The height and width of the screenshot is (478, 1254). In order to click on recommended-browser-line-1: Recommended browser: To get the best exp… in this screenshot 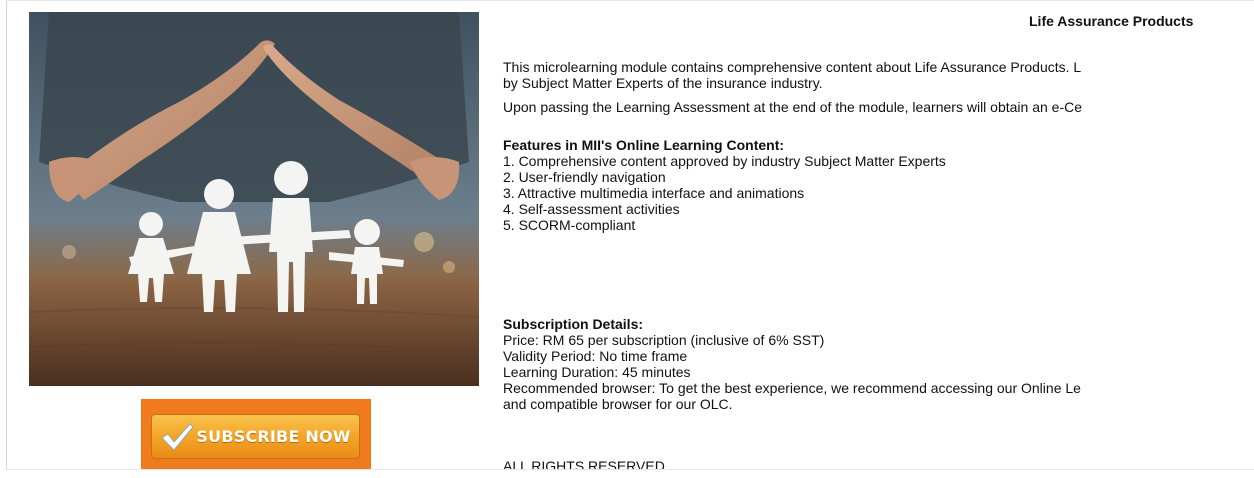, I will do `click(792, 388)`.